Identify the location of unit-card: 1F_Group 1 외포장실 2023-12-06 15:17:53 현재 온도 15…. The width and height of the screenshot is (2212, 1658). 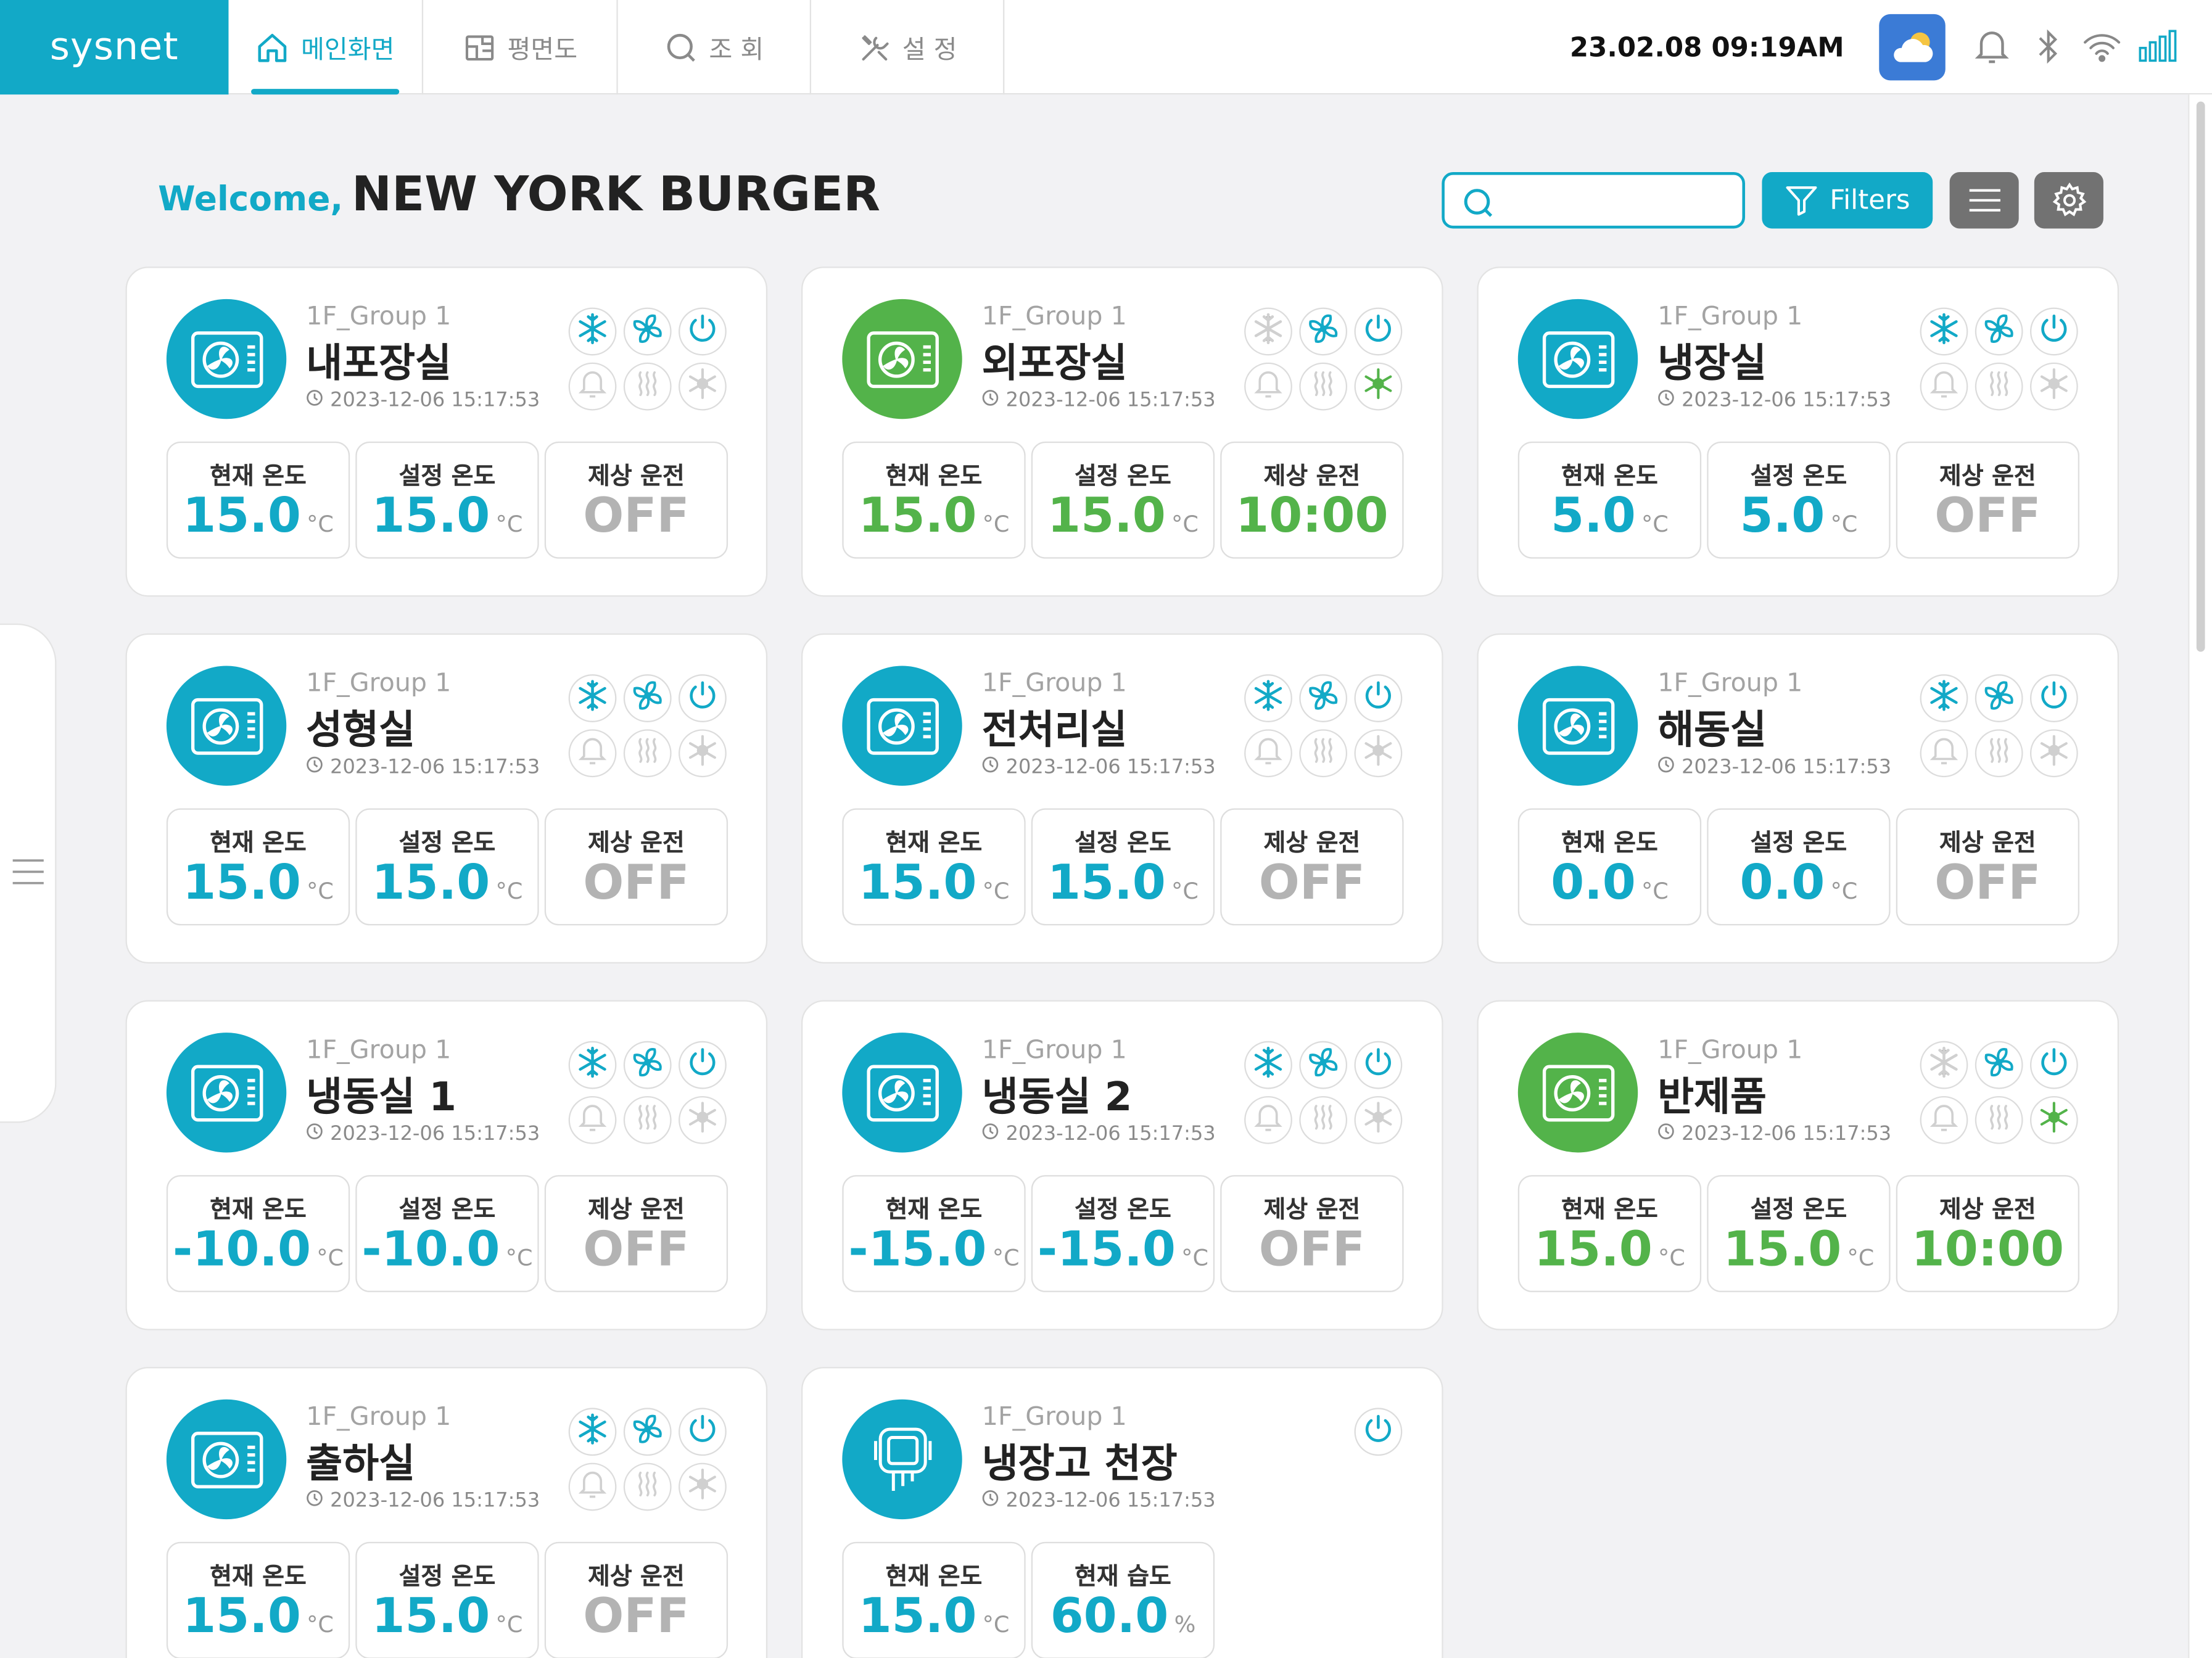
(1122, 431).